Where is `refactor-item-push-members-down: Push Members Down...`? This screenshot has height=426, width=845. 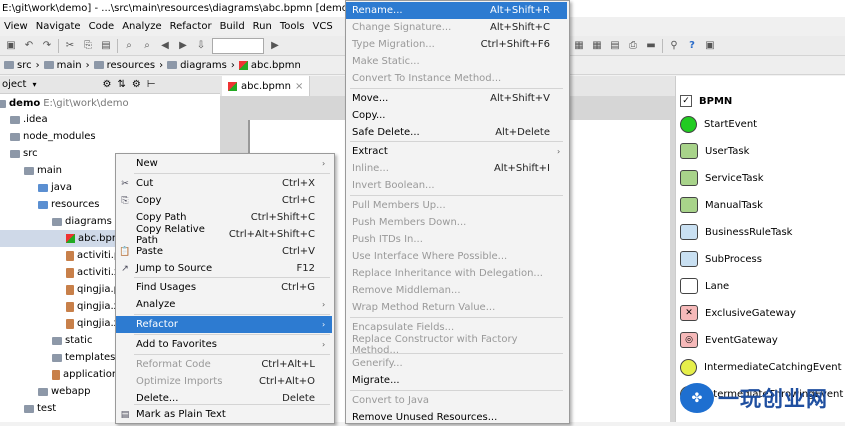 refactor-item-push-members-down: Push Members Down... is located at coordinates (456, 222).